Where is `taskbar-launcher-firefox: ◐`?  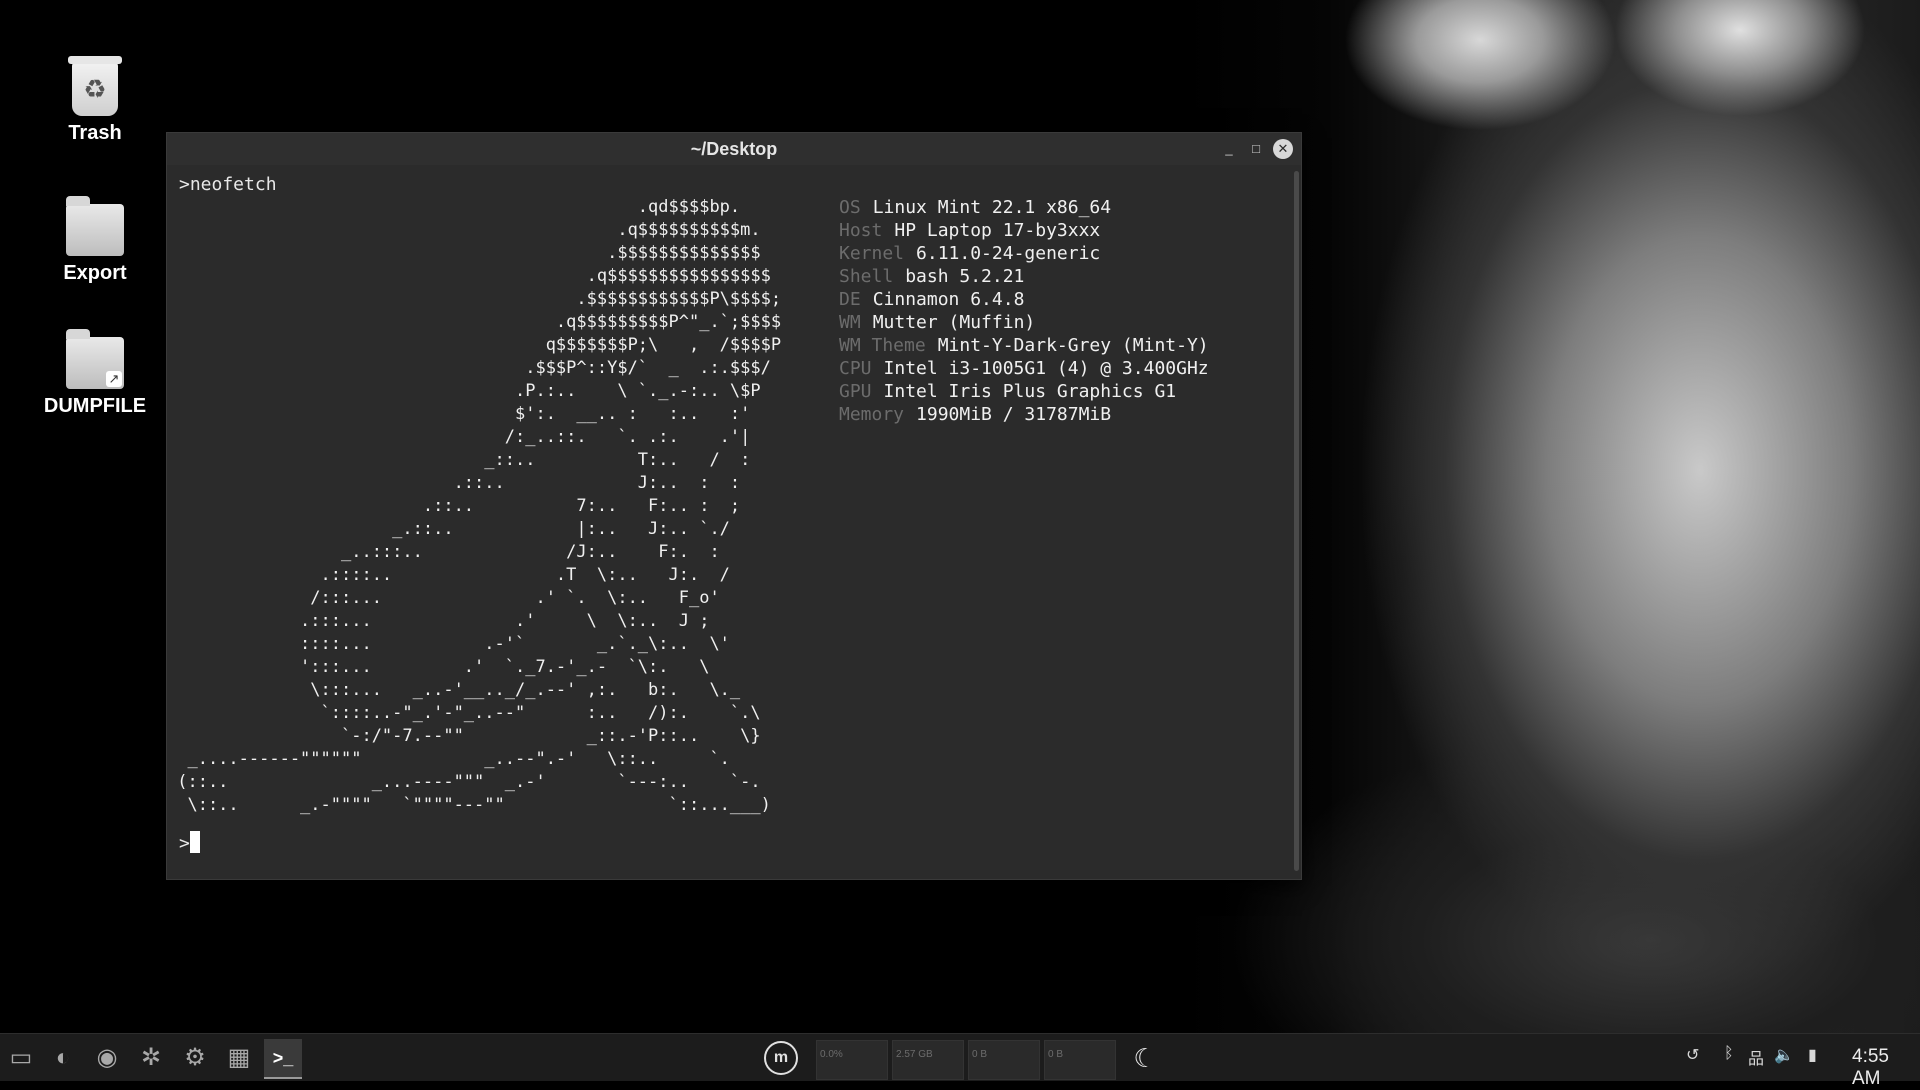 taskbar-launcher-firefox: ◐ is located at coordinates (63, 1058).